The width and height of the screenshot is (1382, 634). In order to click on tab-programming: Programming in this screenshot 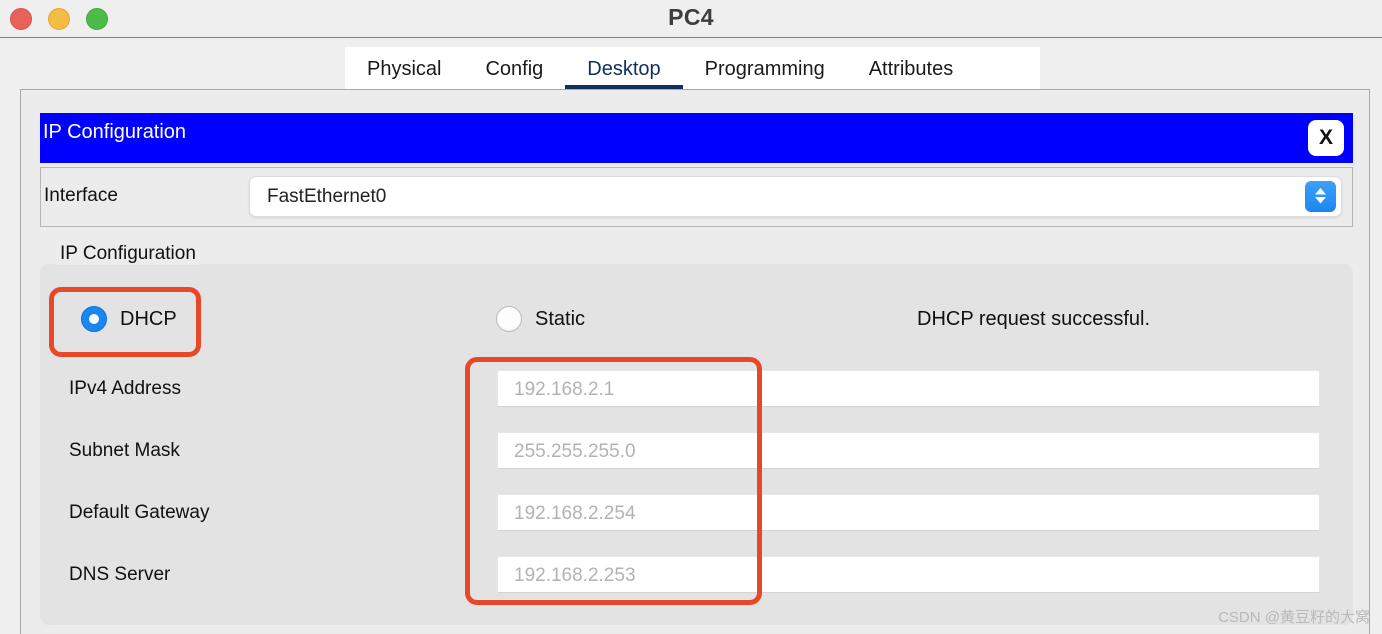, I will do `click(765, 69)`.